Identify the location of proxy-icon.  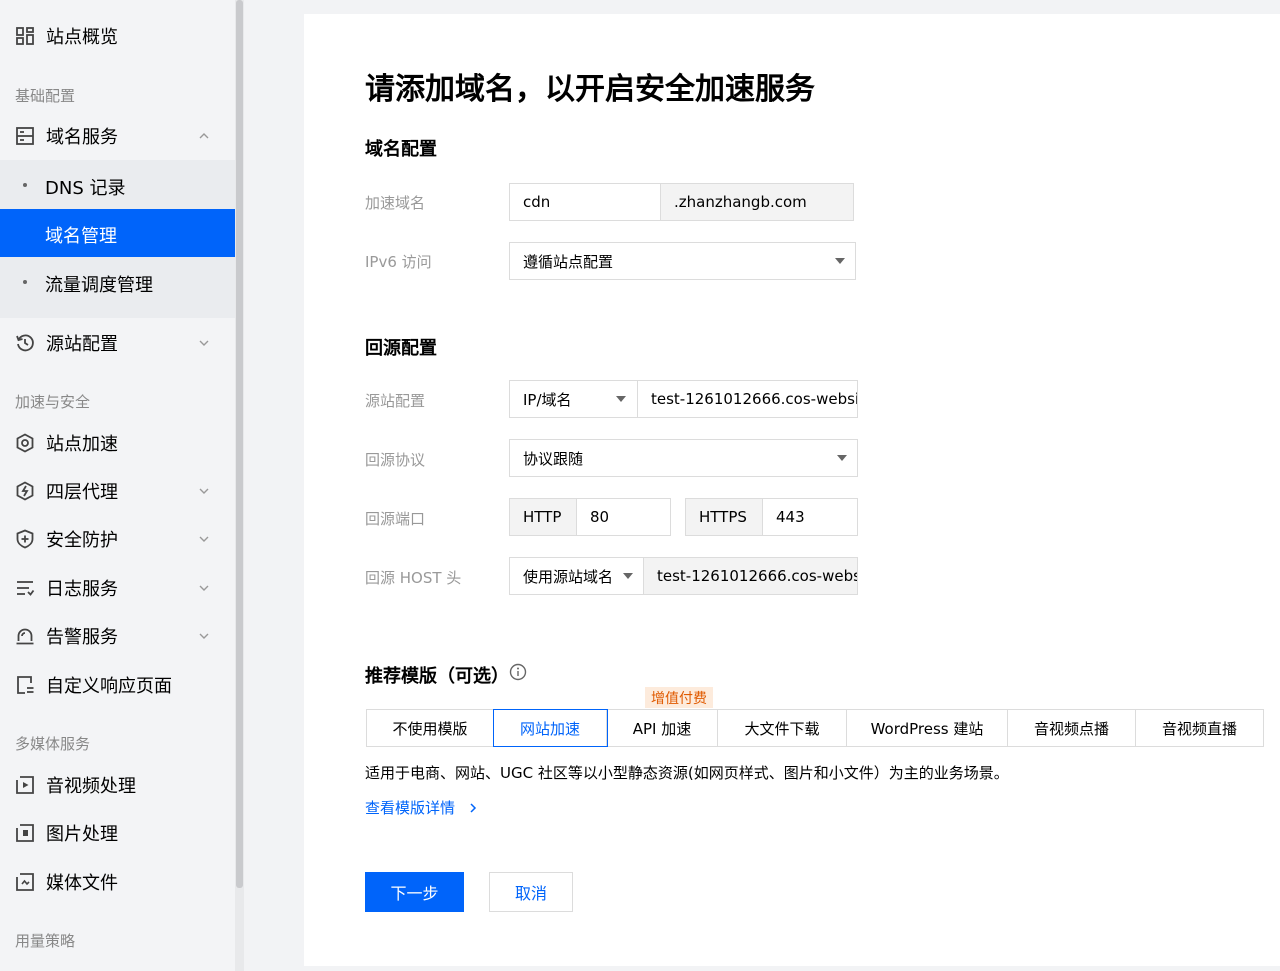
(25, 491).